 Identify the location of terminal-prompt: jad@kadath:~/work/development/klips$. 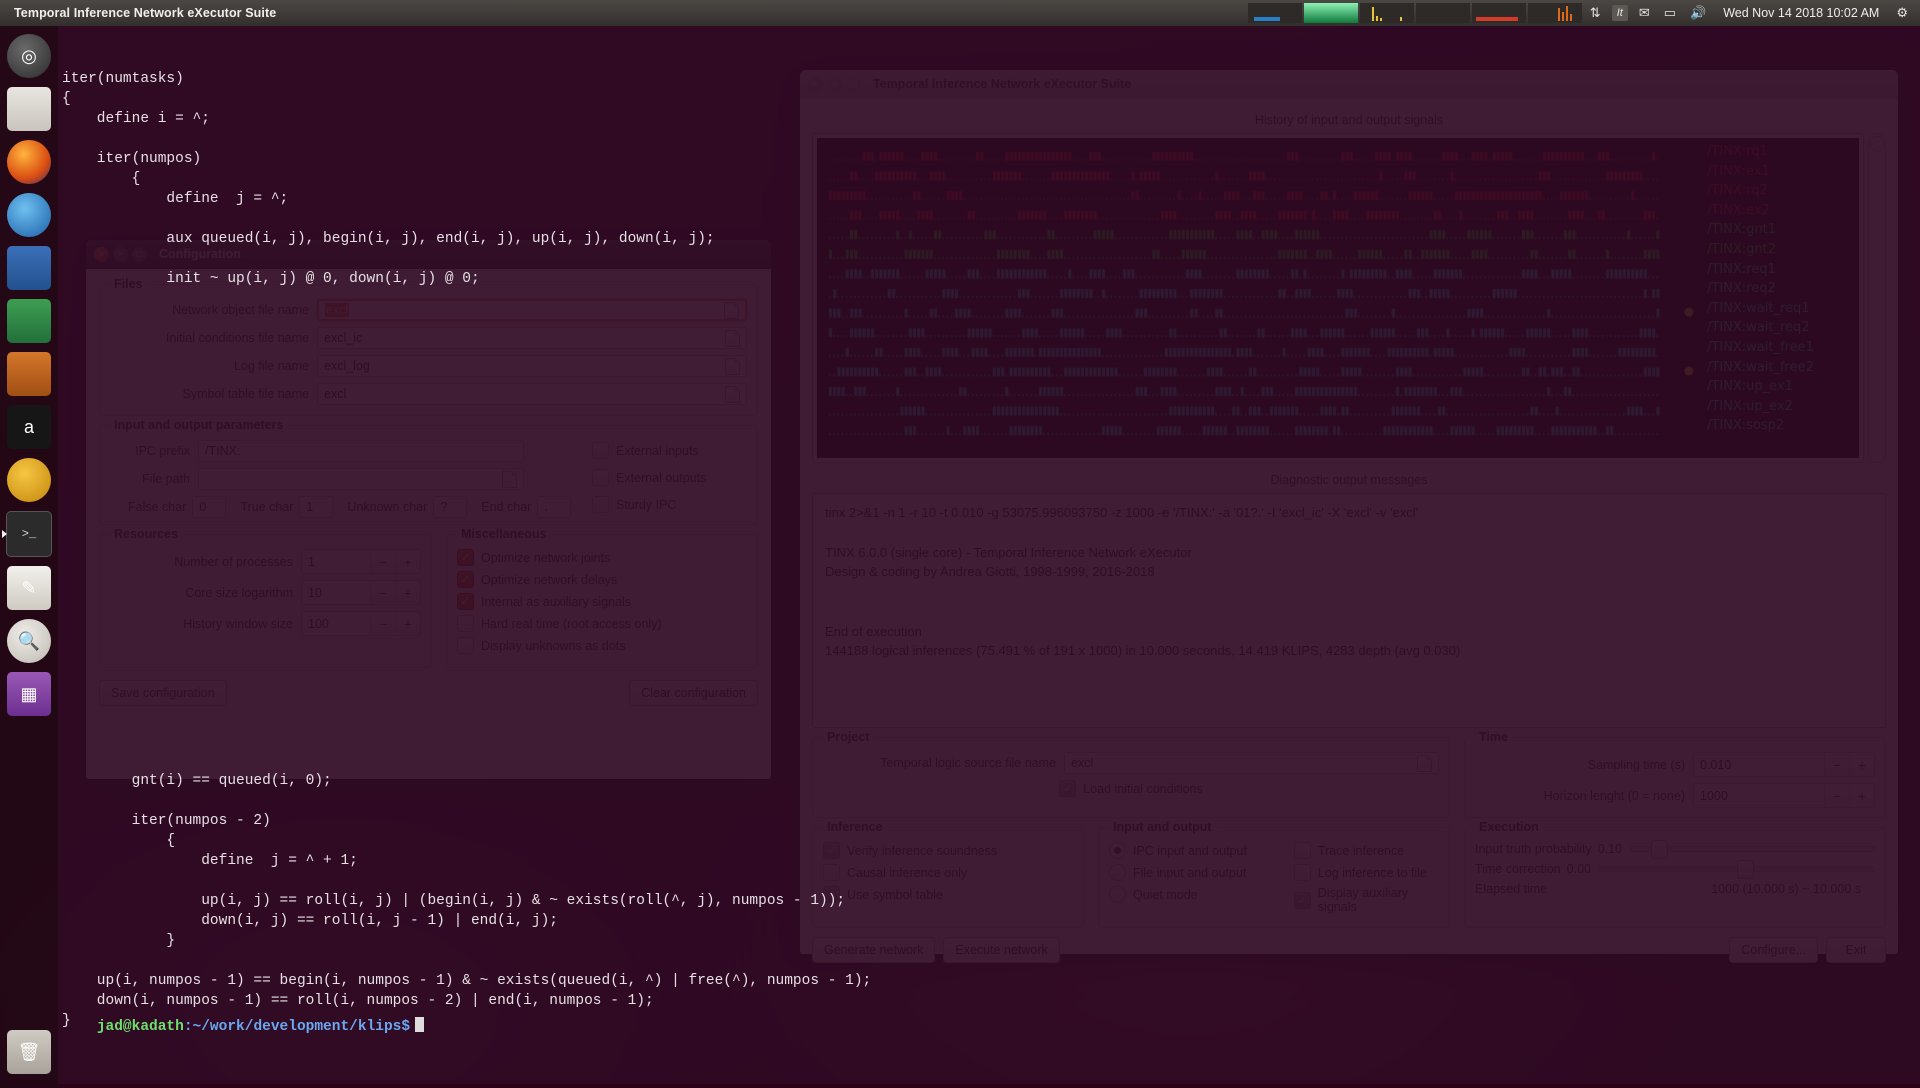
(243, 1027).